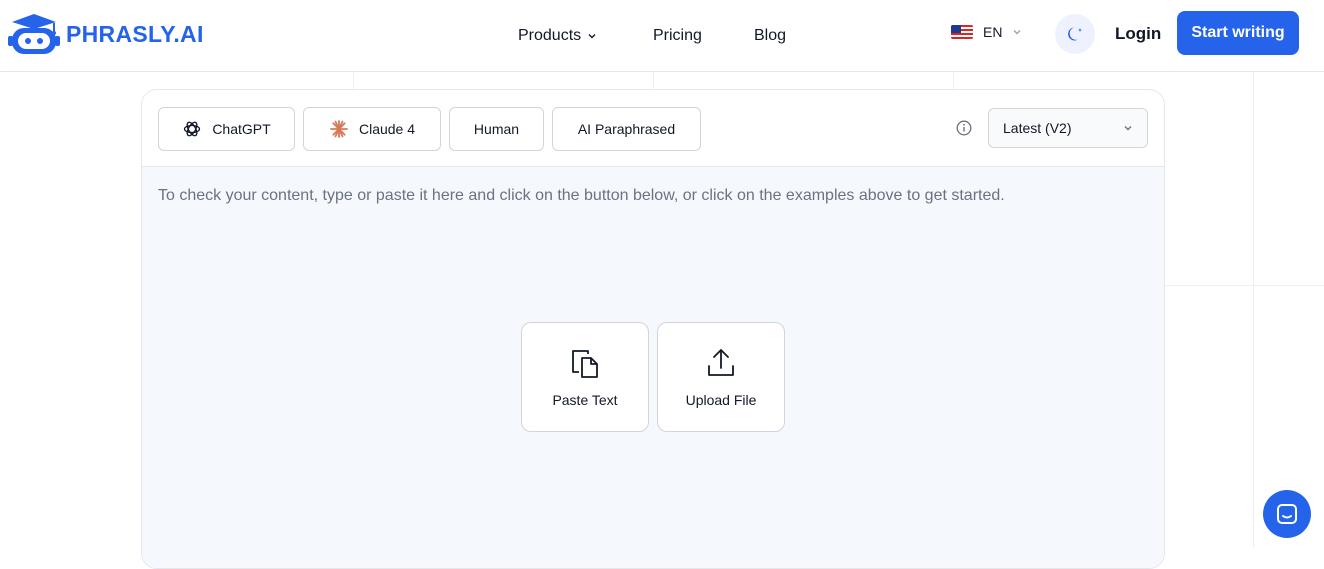 The width and height of the screenshot is (1324, 569). What do you see at coordinates (549, 36) in the screenshot?
I see `nav-products-label: Products` at bounding box center [549, 36].